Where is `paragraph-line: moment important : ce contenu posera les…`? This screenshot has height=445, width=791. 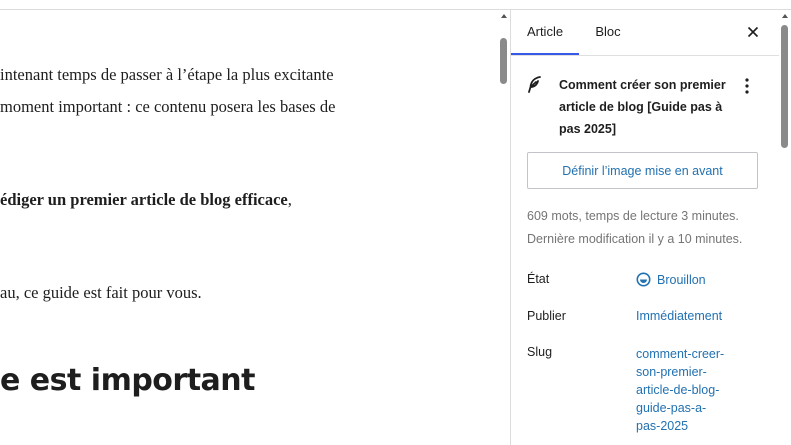
paragraph-line: moment important : ce contenu posera les… is located at coordinates (168, 106).